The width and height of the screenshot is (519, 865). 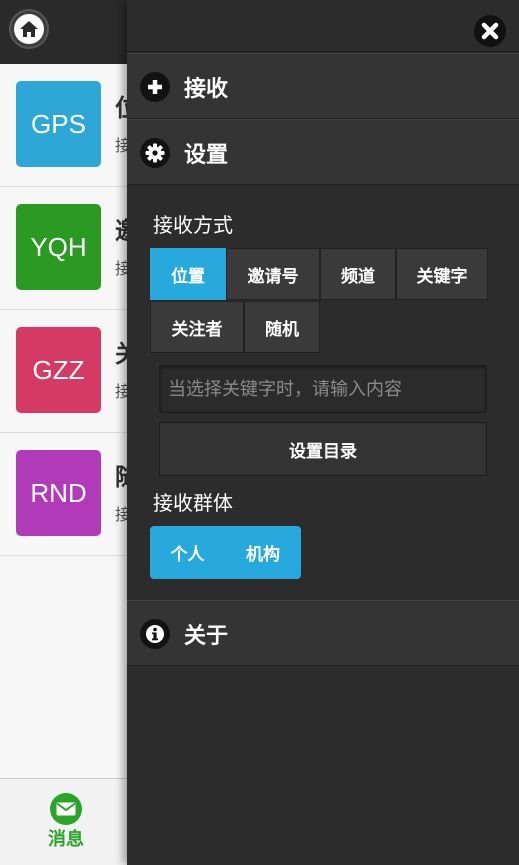 What do you see at coordinates (193, 225) in the screenshot?
I see `receive-mode-label: 接收方式` at bounding box center [193, 225].